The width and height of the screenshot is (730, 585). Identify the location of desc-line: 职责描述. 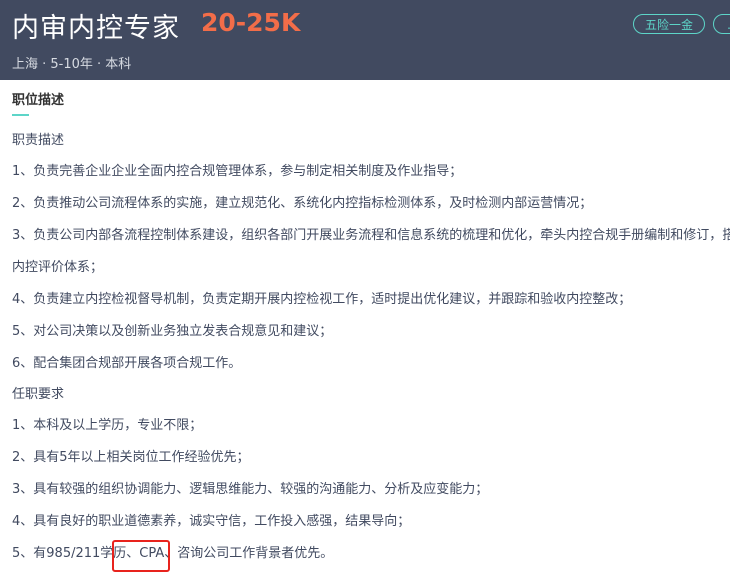
(38, 140).